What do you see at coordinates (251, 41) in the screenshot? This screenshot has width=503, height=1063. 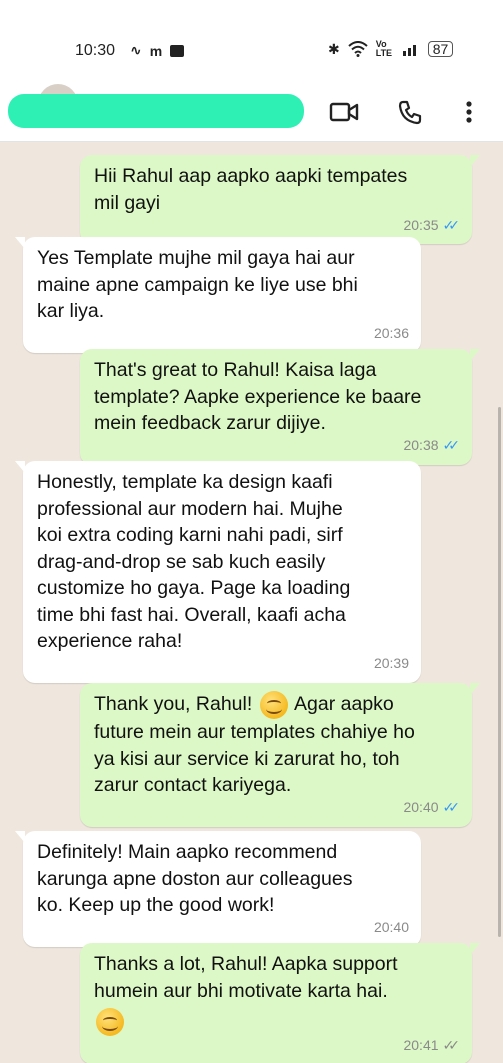 I see `status-bar: 10:30 ∿ m ✱ Vo LTE 87` at bounding box center [251, 41].